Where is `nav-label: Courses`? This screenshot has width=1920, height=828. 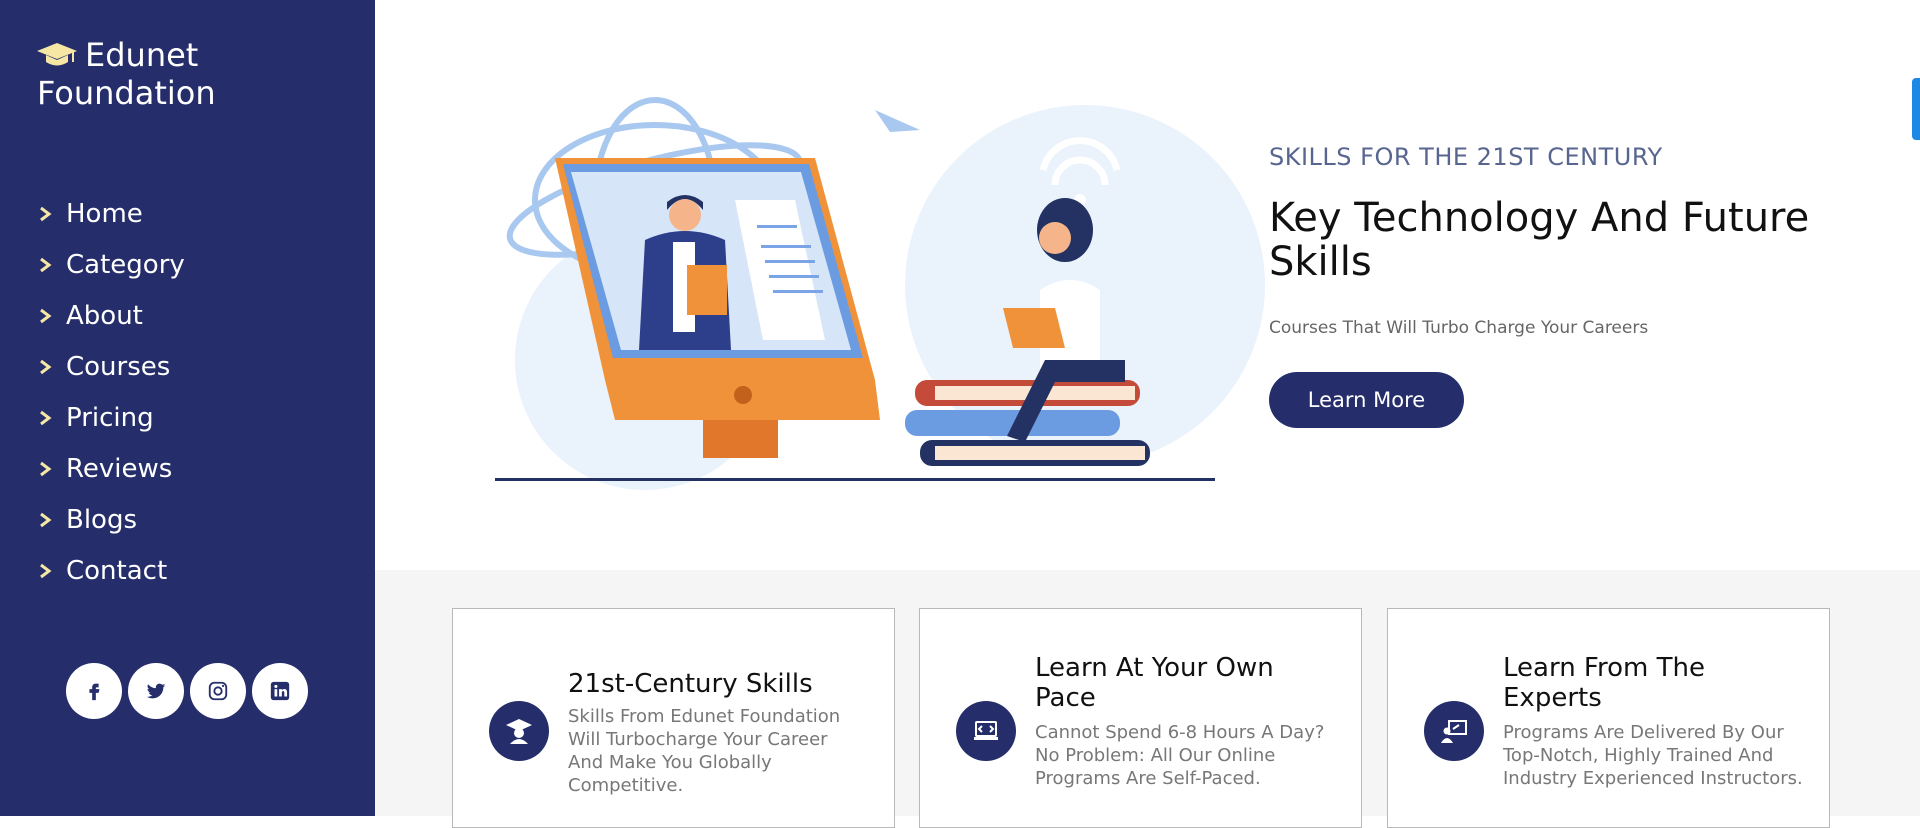 nav-label: Courses is located at coordinates (118, 366).